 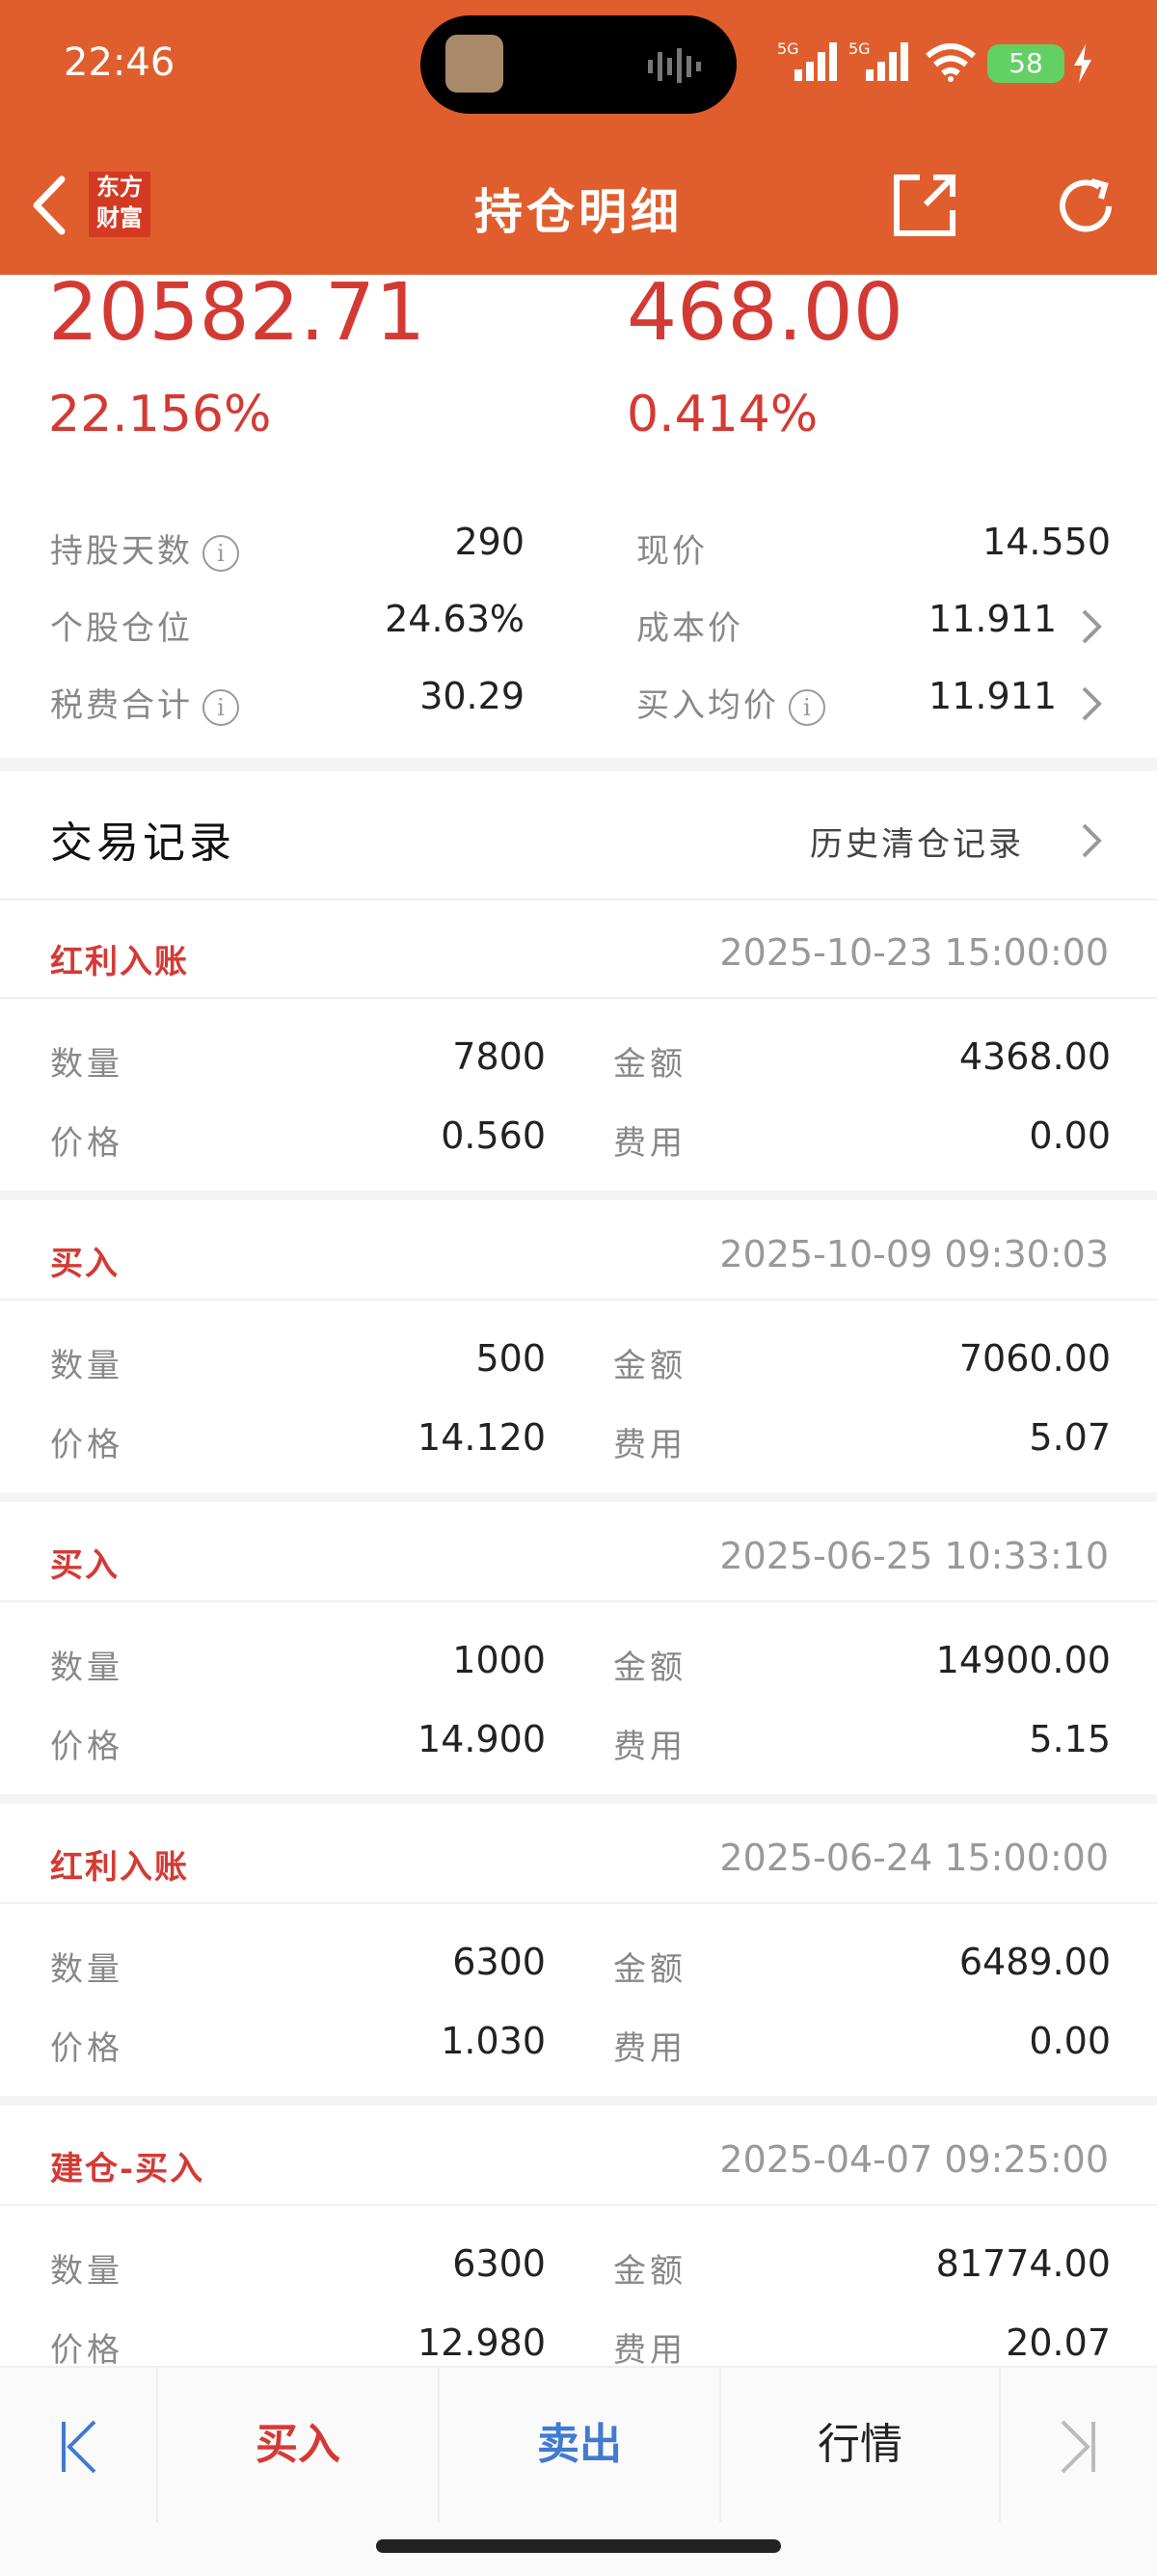 What do you see at coordinates (914, 1556) in the screenshot?
I see `record-datetime: 2025-06-25 10:33:10` at bounding box center [914, 1556].